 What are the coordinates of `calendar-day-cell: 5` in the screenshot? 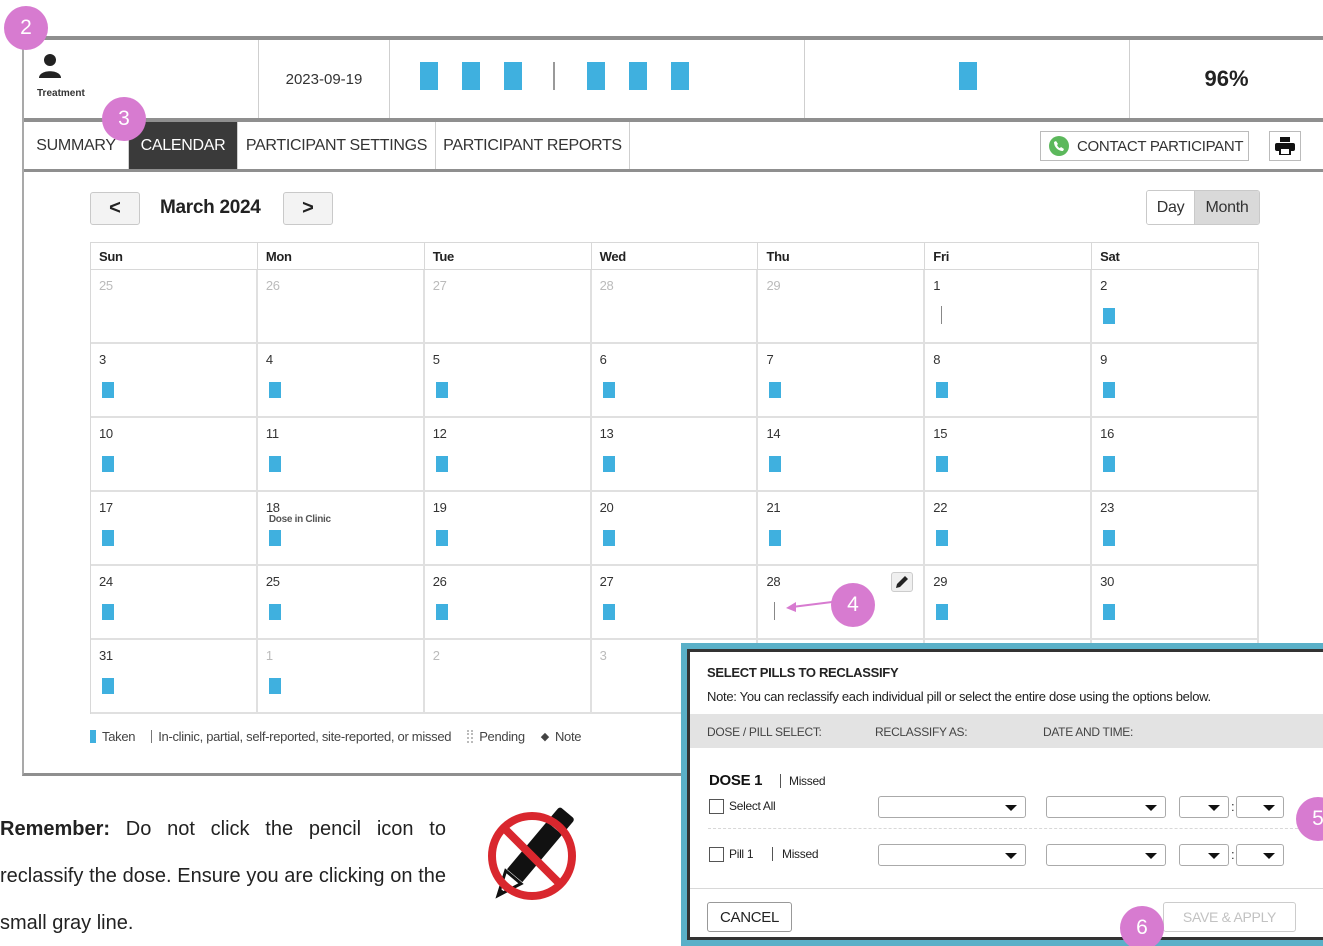 It's located at (508, 381).